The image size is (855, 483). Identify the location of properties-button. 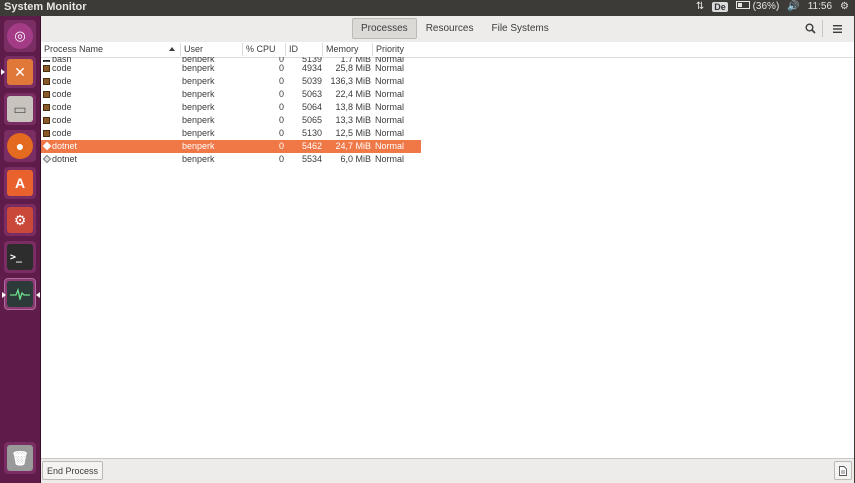
(843, 470).